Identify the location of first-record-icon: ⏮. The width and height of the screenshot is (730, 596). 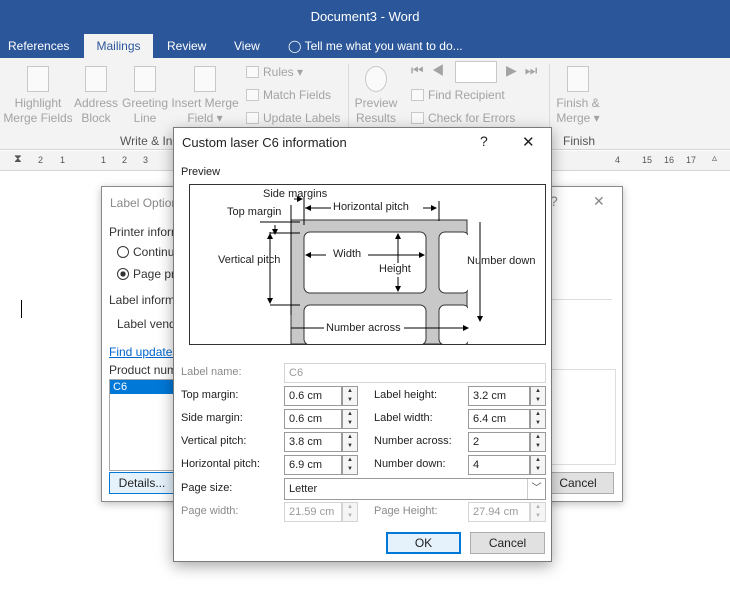
(421, 70).